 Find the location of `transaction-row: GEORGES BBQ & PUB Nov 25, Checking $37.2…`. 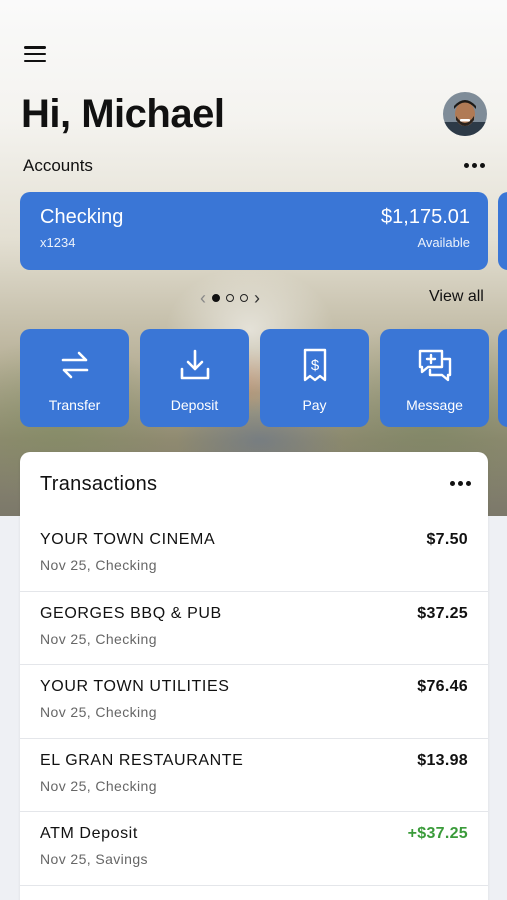

transaction-row: GEORGES BBQ & PUB Nov 25, Checking $37.2… is located at coordinates (254, 628).